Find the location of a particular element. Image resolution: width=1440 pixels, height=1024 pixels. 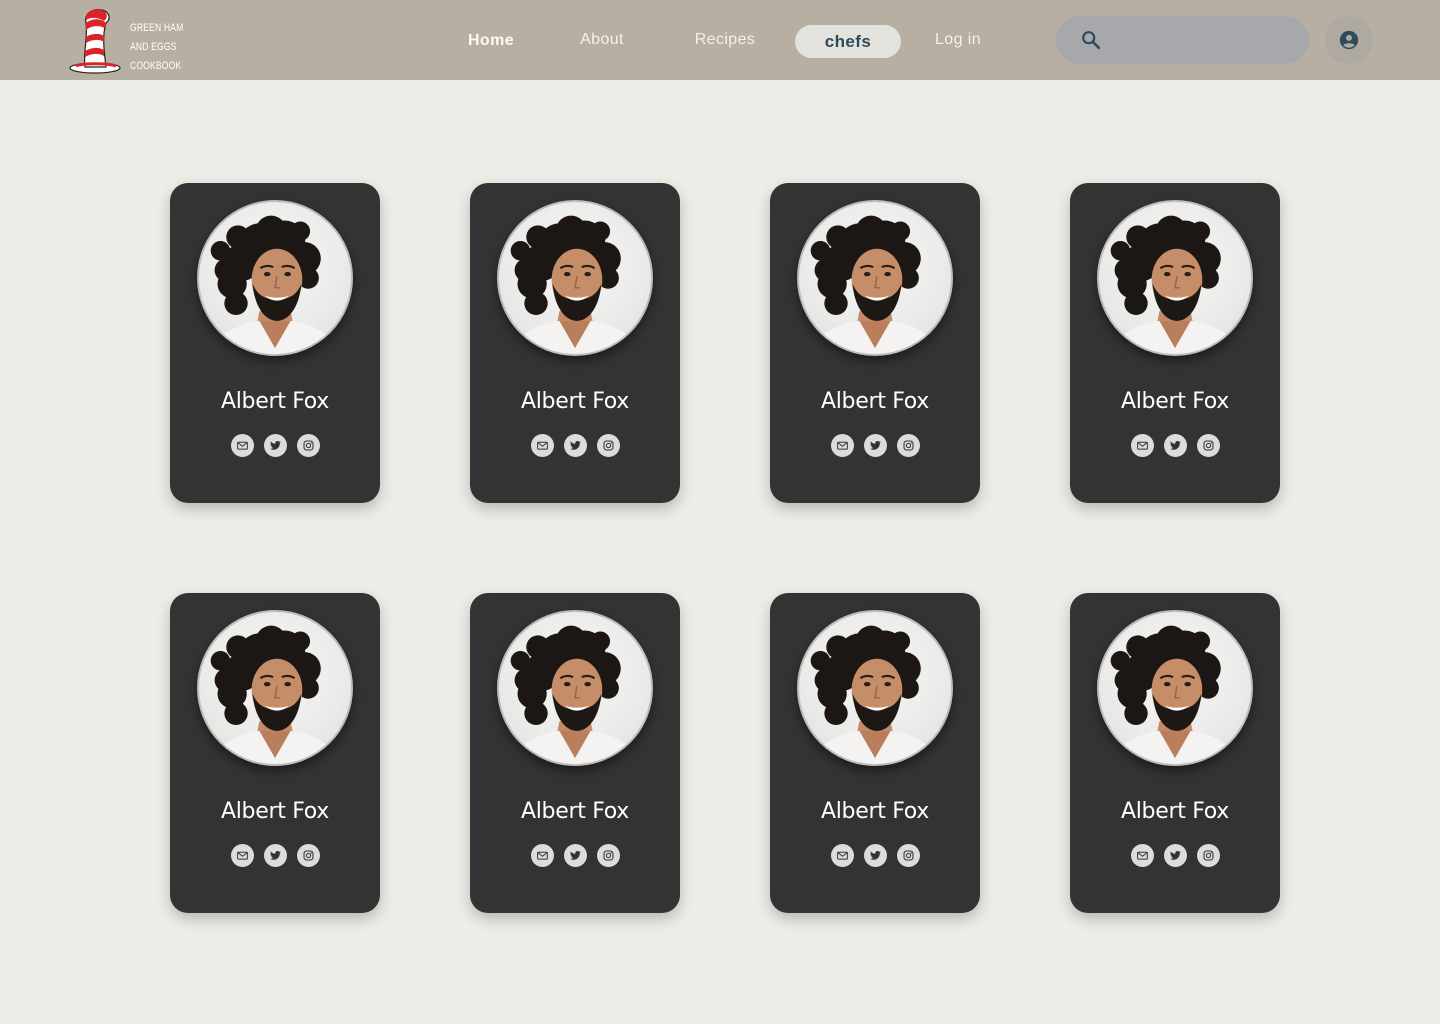

nav-login-link: Log in is located at coordinates (958, 39).